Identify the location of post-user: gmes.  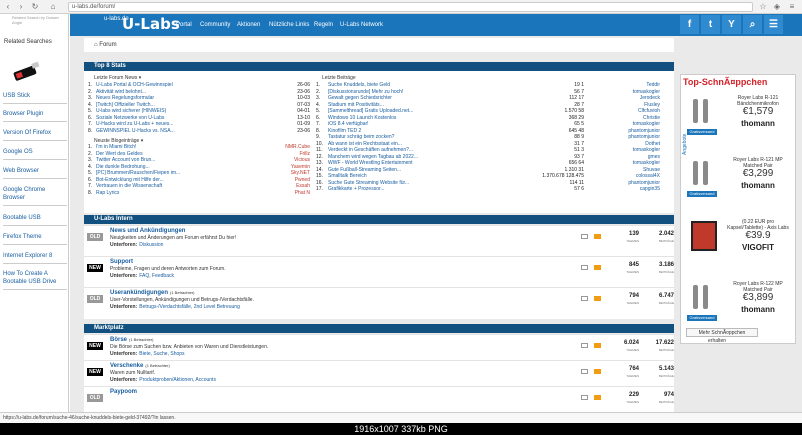
(630, 157).